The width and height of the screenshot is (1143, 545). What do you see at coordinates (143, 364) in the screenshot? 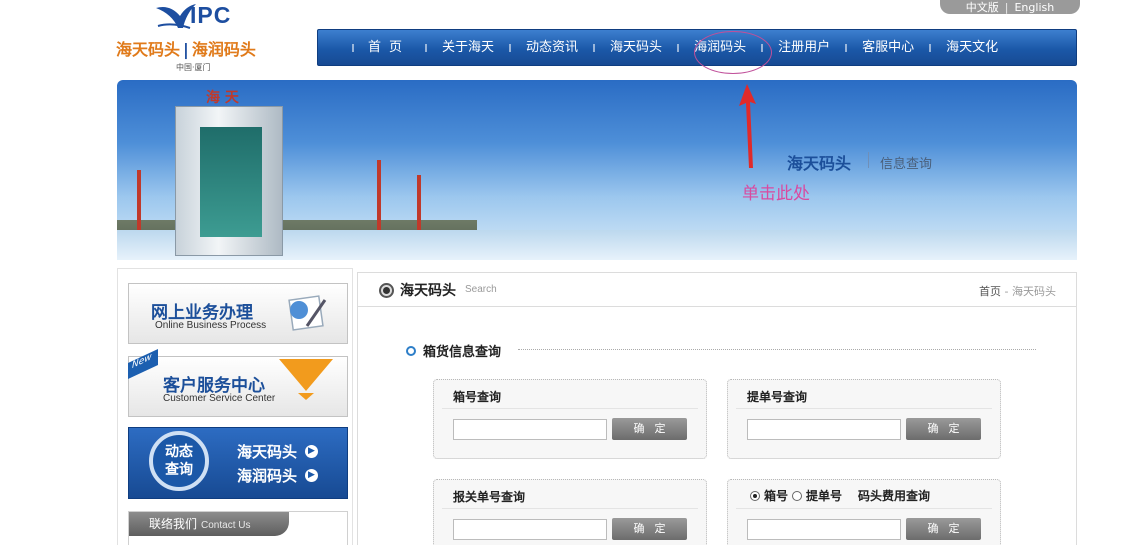
I see `new-badge: New` at bounding box center [143, 364].